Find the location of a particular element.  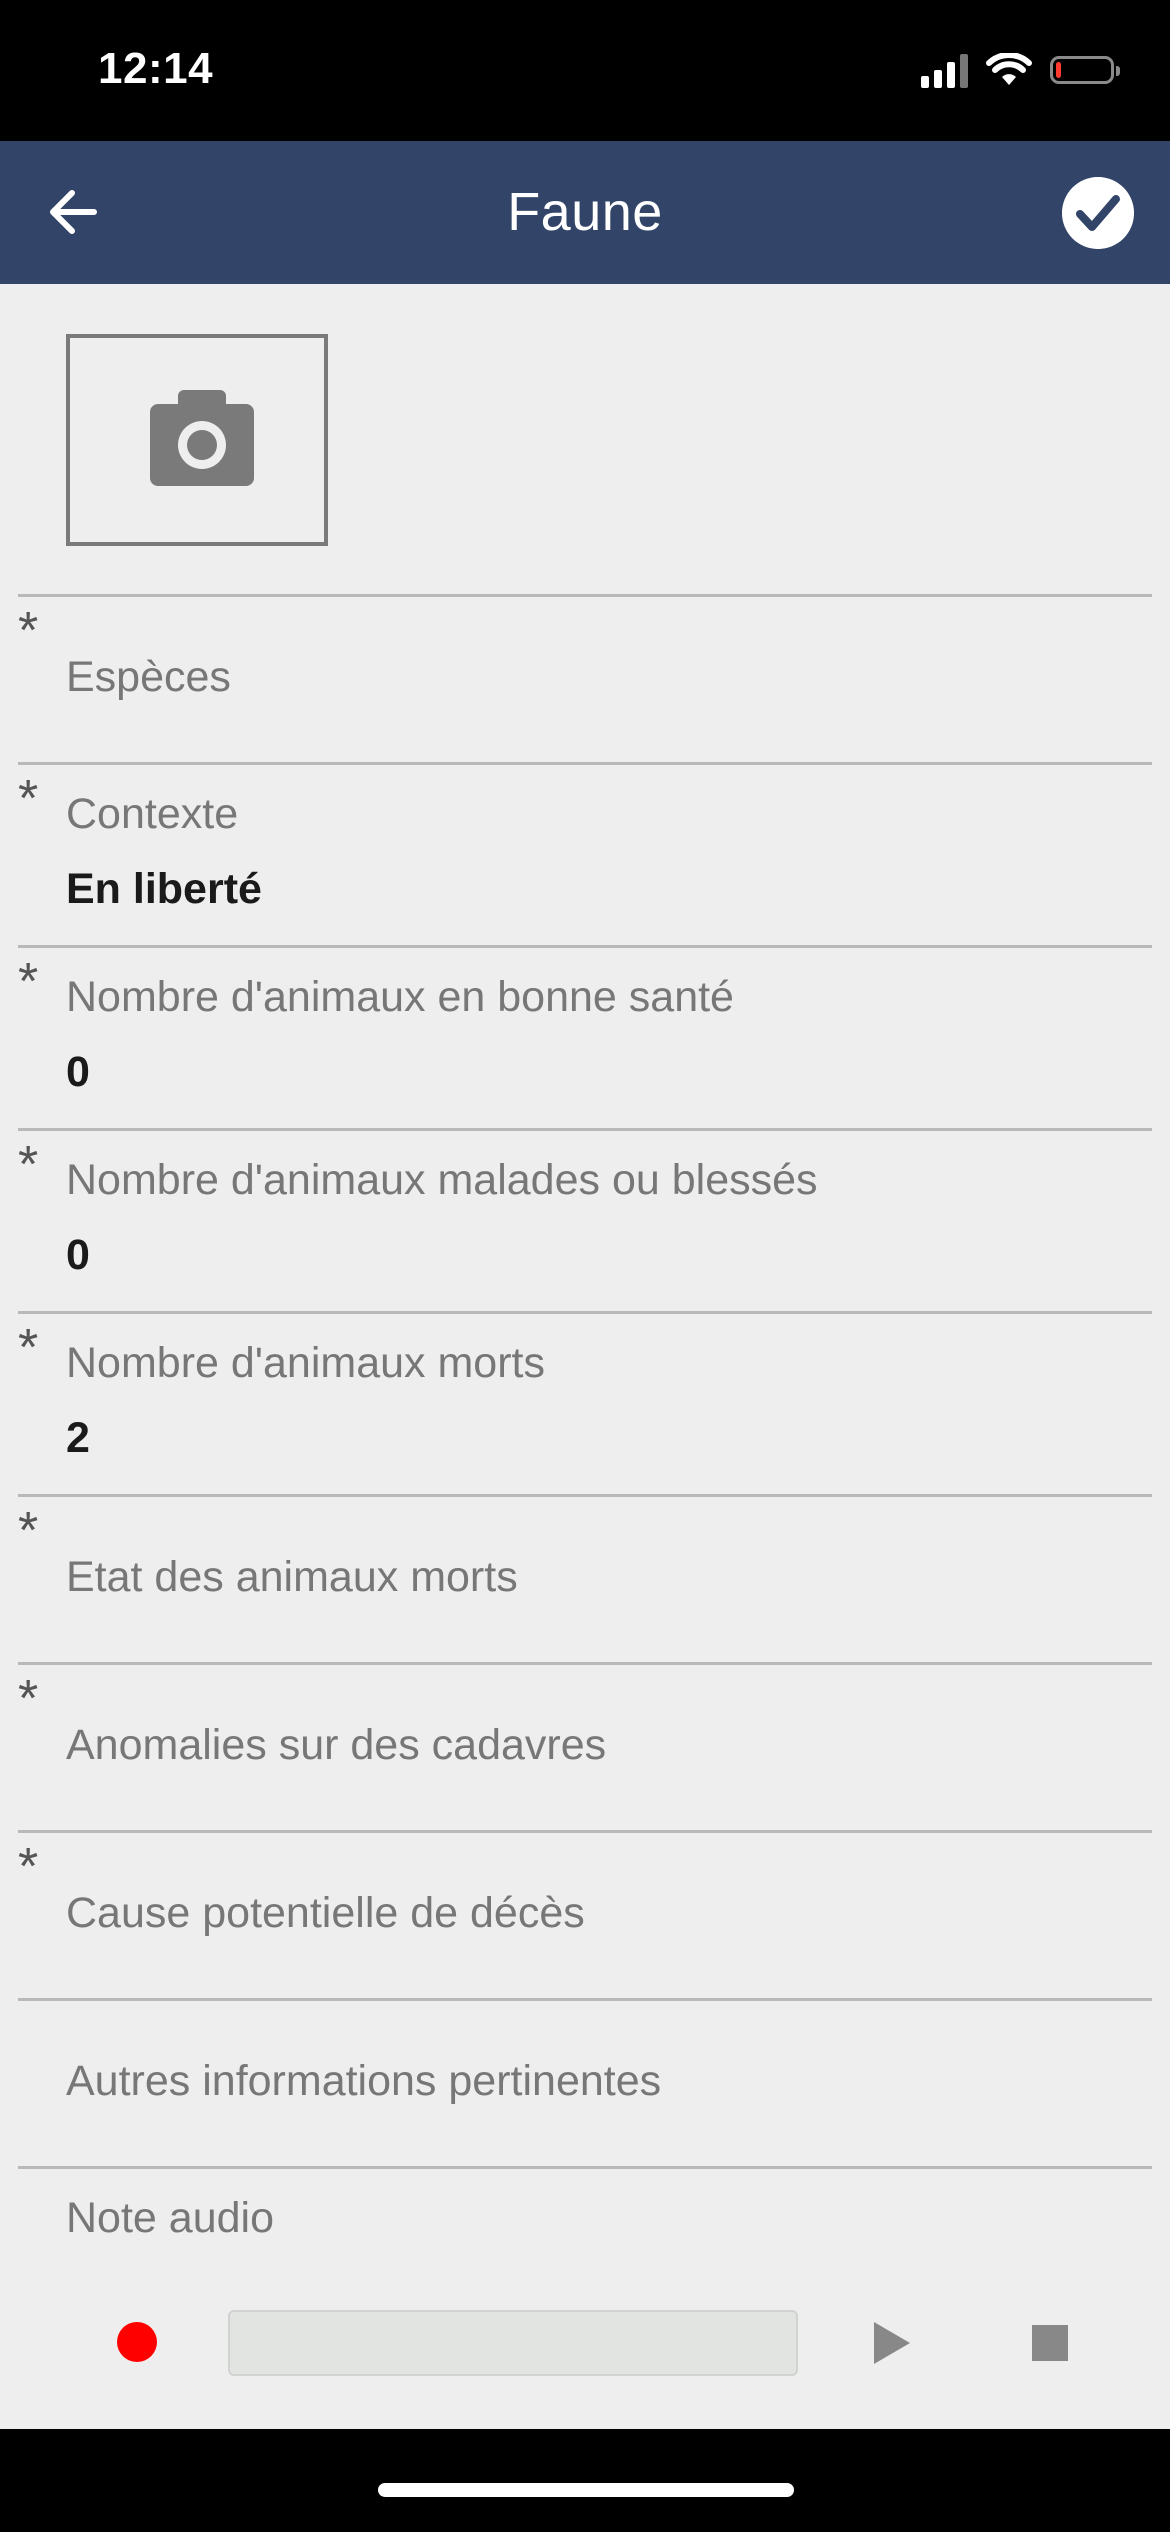

field-label: Autres informations pertinentes is located at coordinates (364, 2081).